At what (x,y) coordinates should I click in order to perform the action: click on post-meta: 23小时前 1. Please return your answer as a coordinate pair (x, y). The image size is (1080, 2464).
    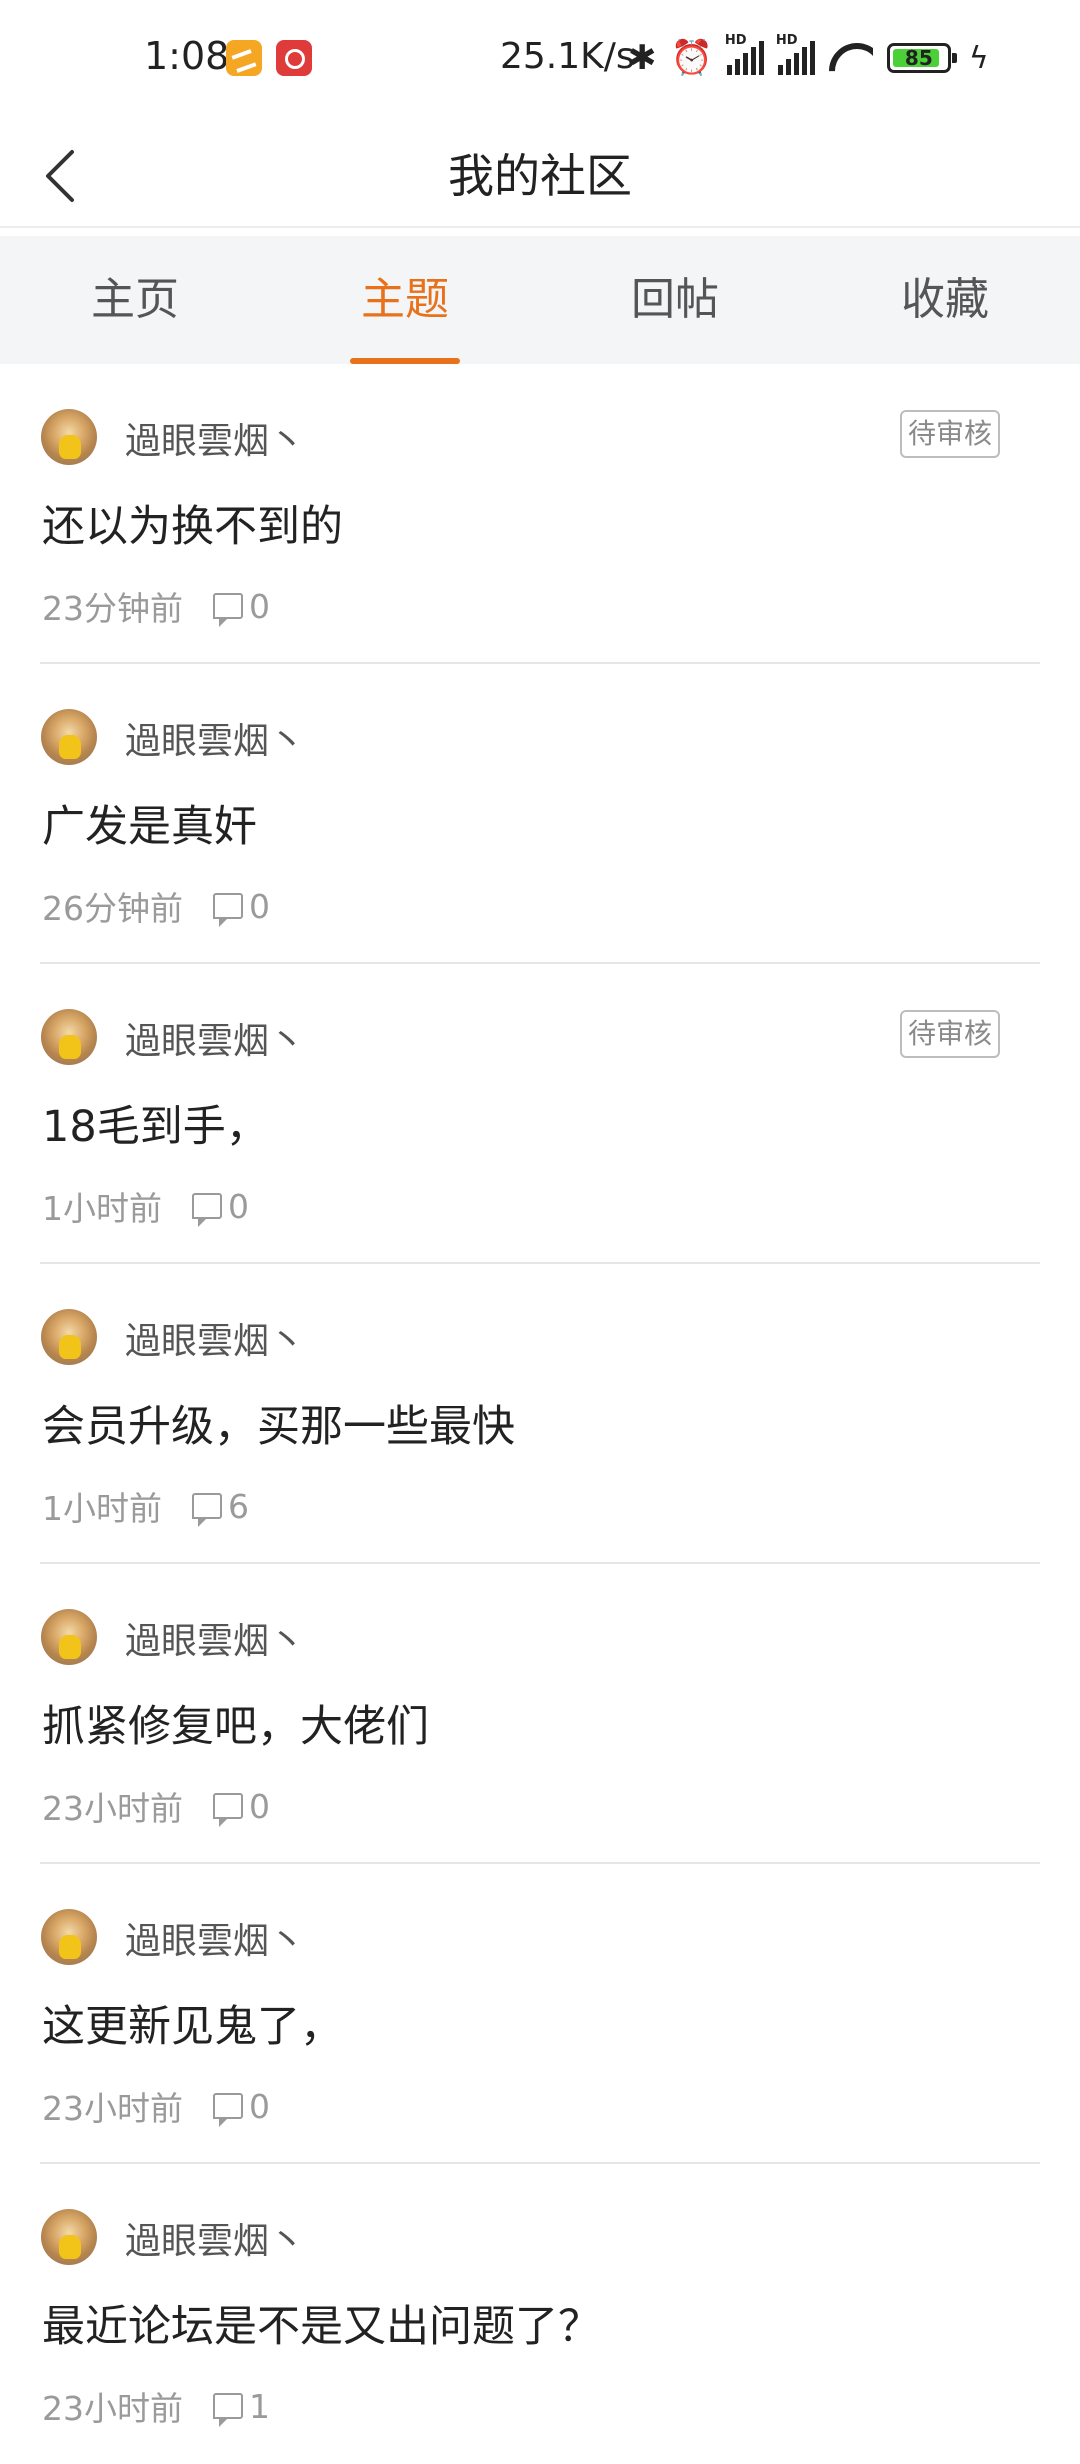
    Looking at the image, I should click on (156, 2406).